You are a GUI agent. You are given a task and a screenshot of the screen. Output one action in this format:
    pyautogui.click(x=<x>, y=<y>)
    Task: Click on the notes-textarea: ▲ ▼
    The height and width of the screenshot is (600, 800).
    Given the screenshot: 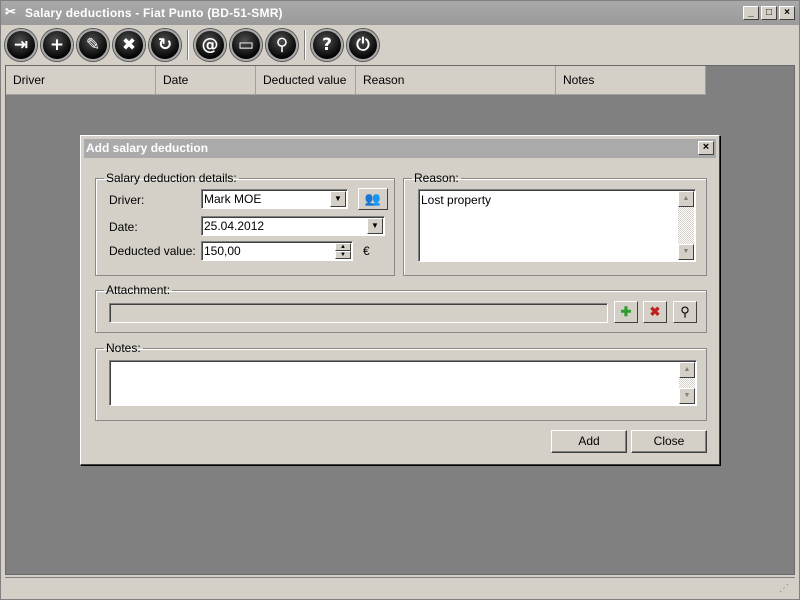 What is the action you would take?
    pyautogui.click(x=403, y=383)
    